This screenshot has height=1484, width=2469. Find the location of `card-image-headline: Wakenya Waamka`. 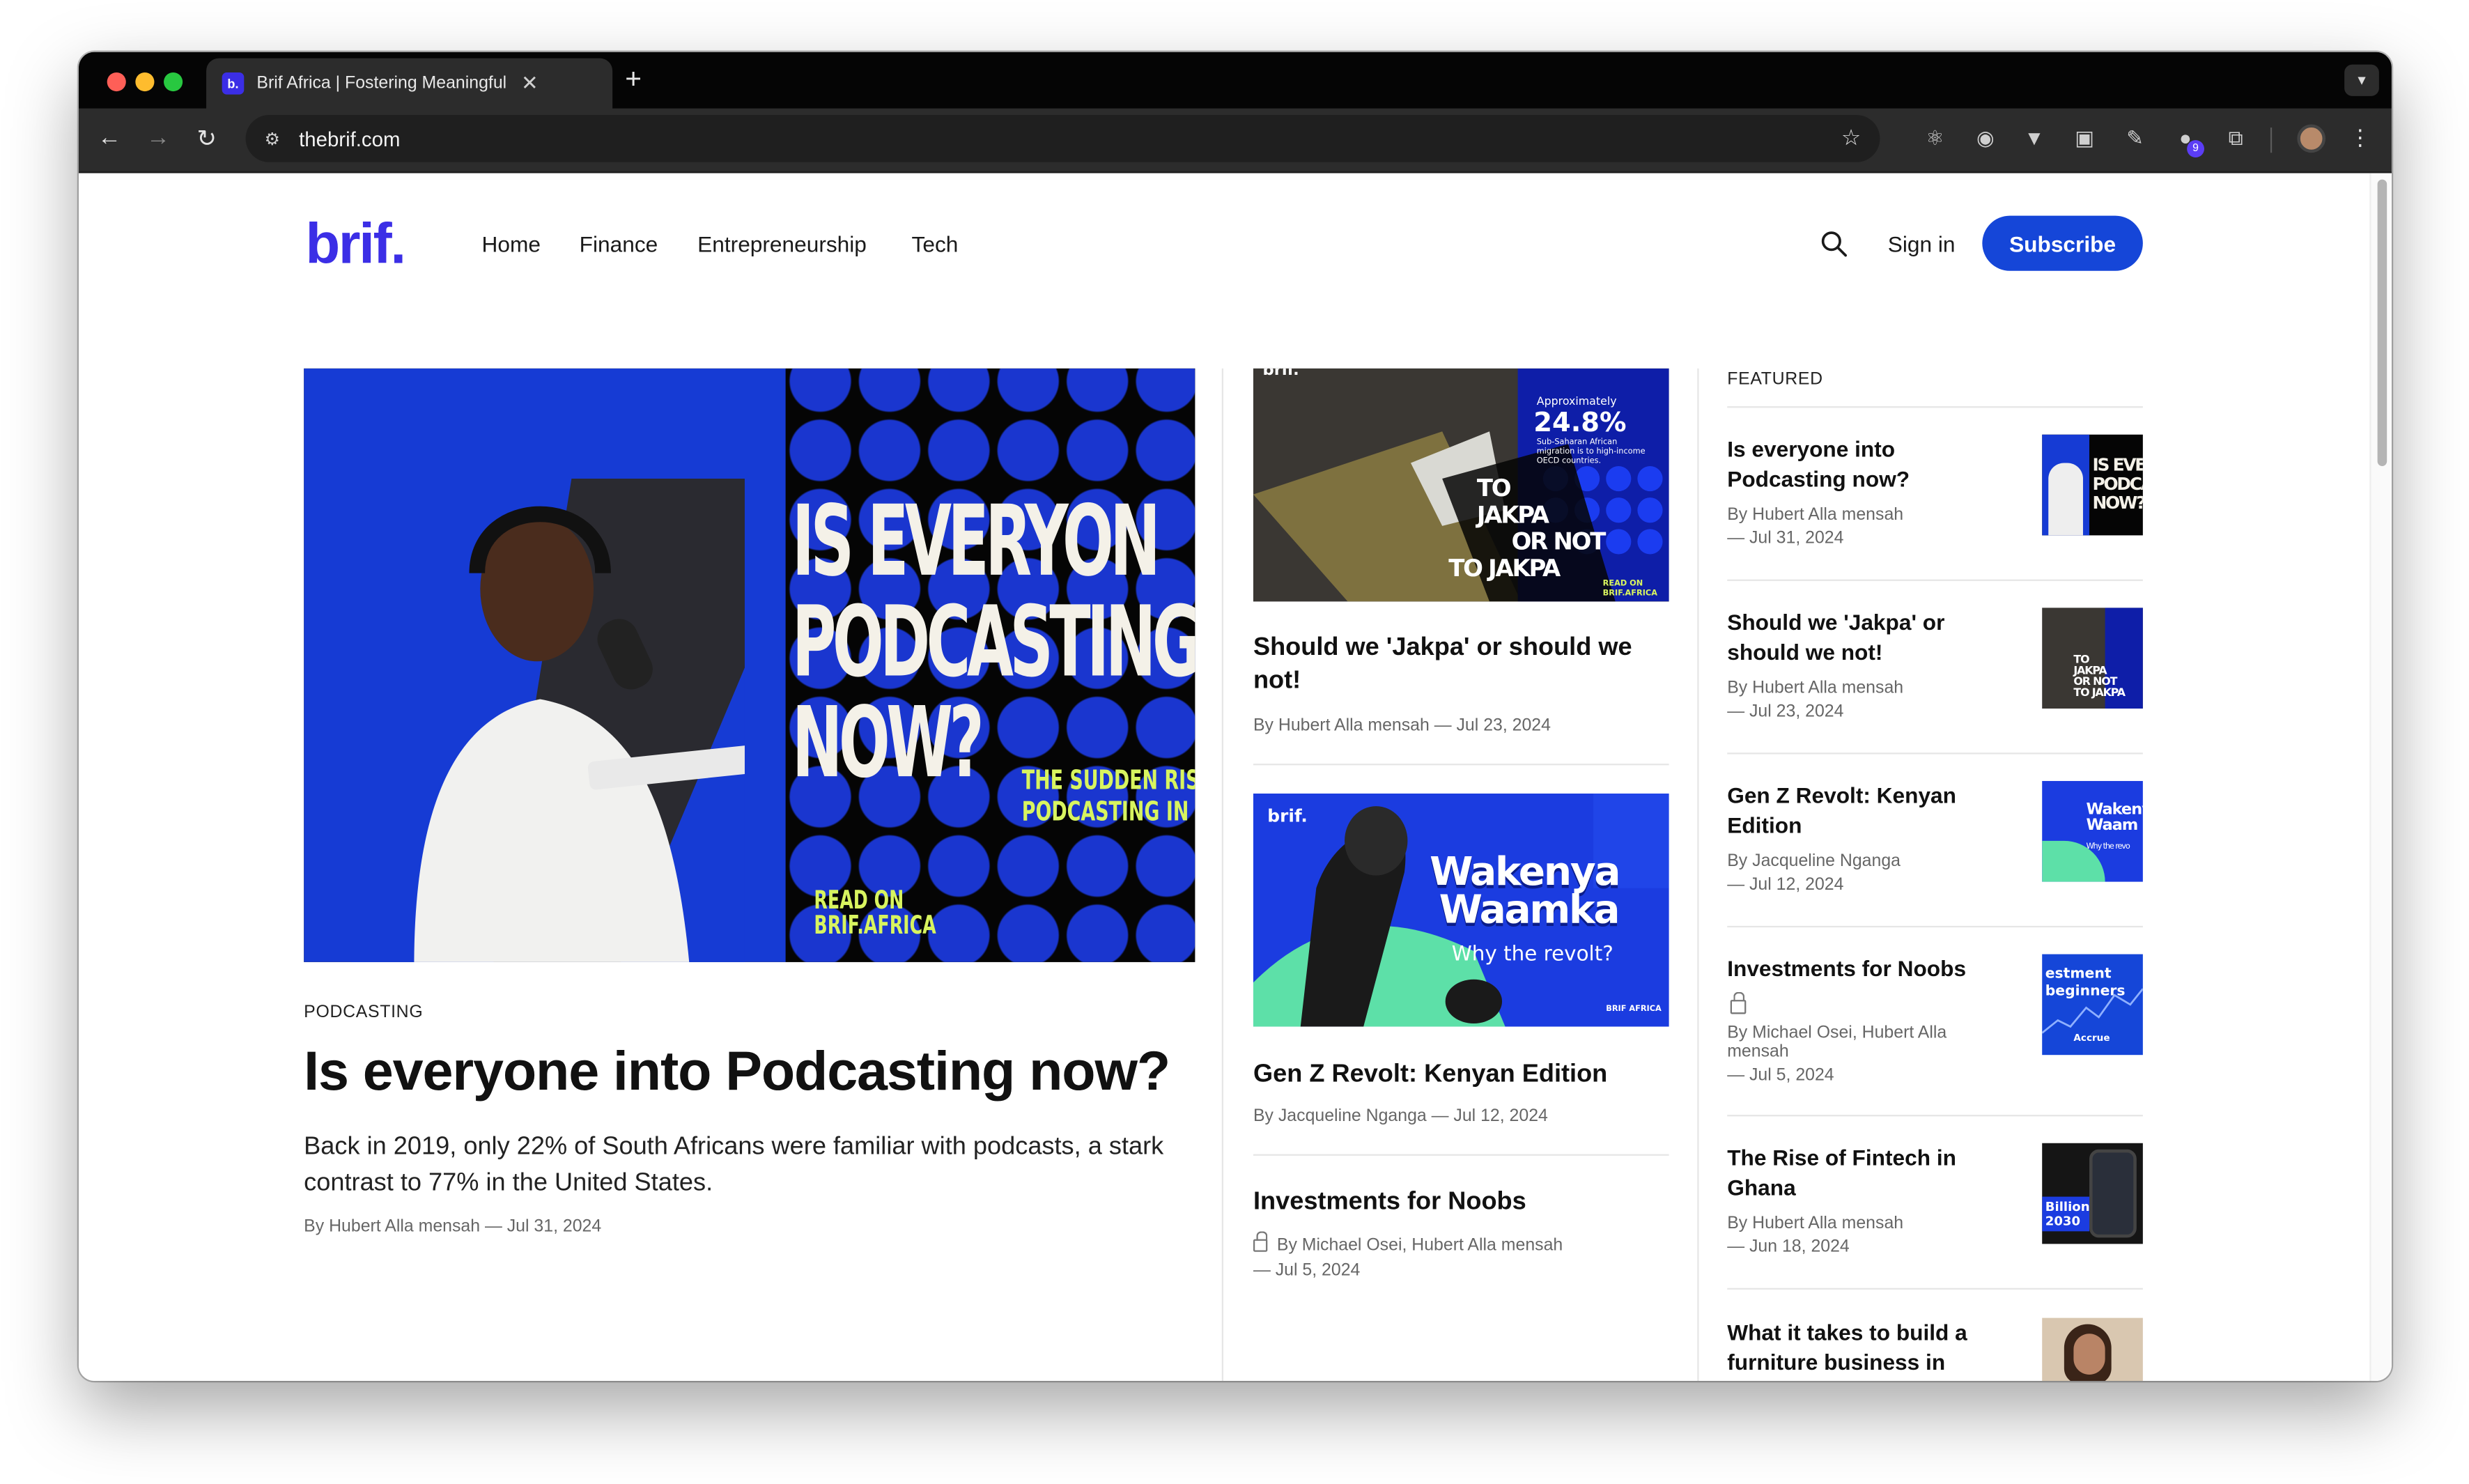

card-image-headline: Wakenya Waamka is located at coordinates (1525, 890).